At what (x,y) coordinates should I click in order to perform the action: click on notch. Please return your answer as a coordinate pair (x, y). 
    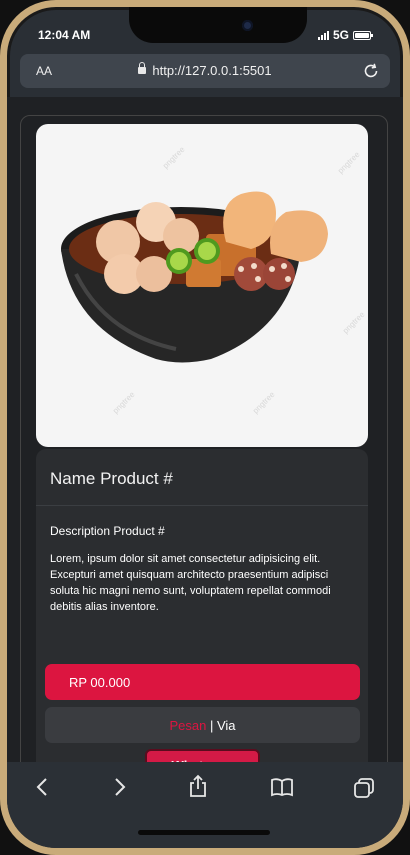
    Looking at the image, I should click on (218, 25).